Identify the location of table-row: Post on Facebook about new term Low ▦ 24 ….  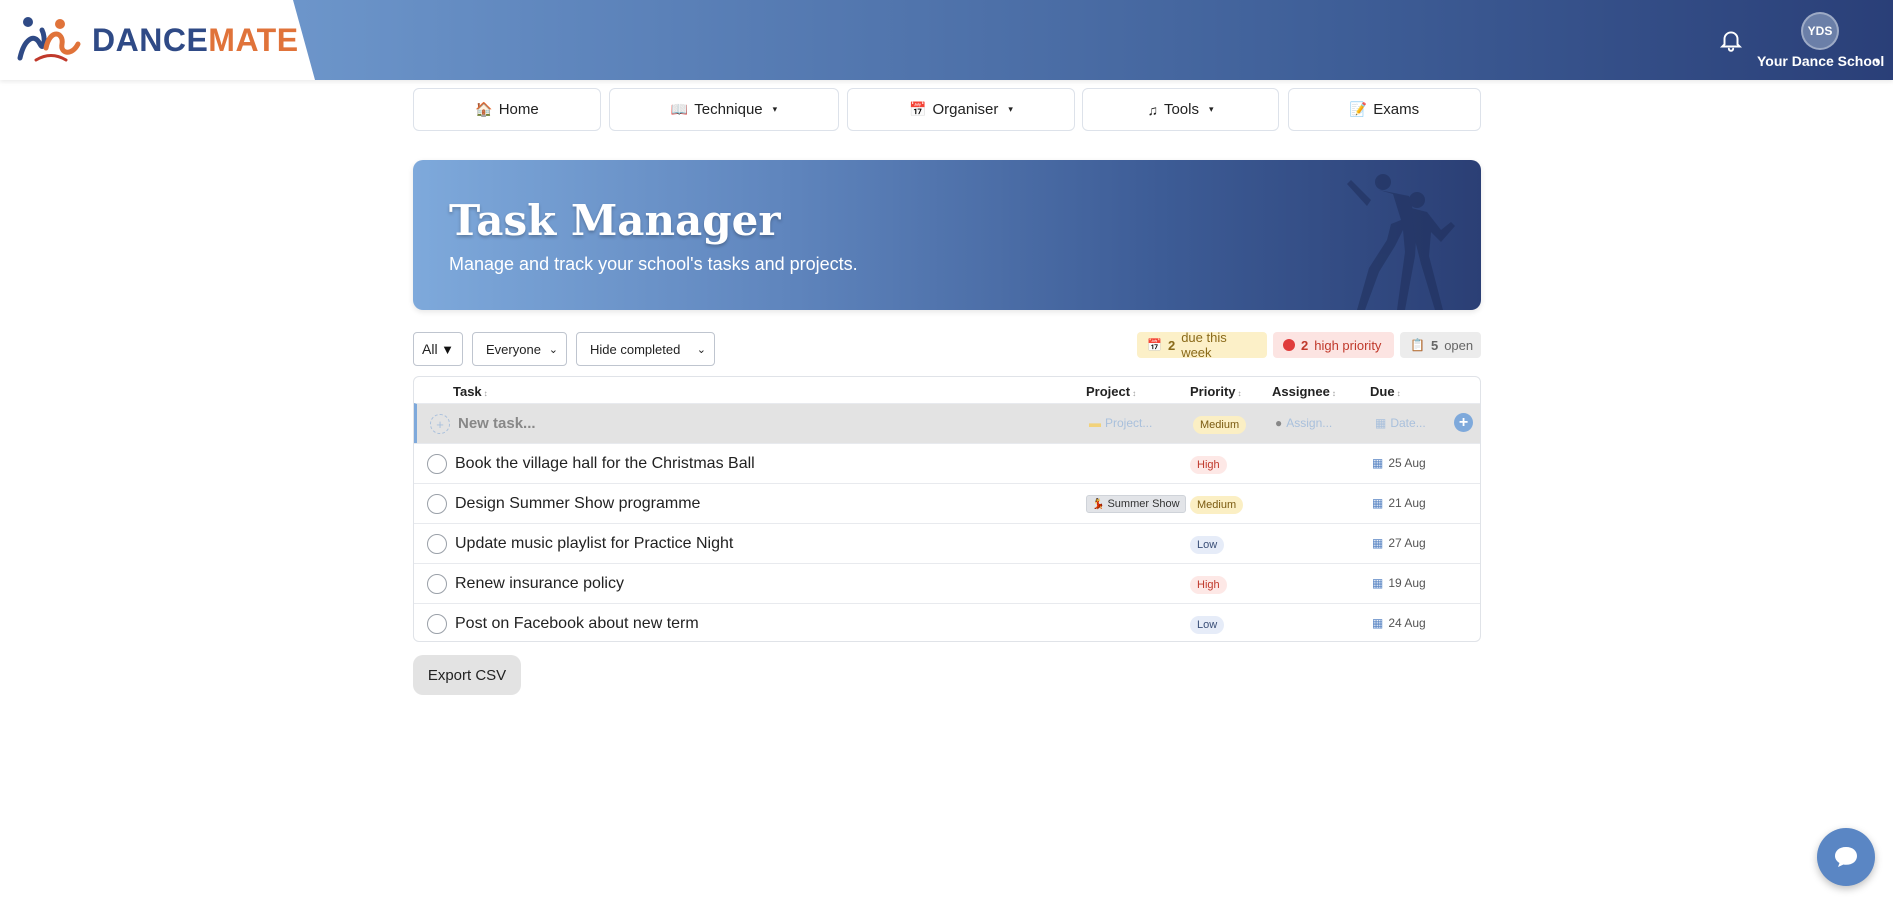
(947, 622).